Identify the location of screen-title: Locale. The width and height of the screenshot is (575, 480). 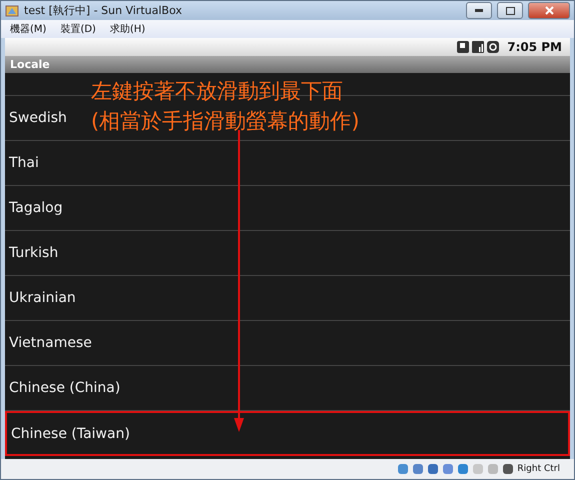
(30, 64).